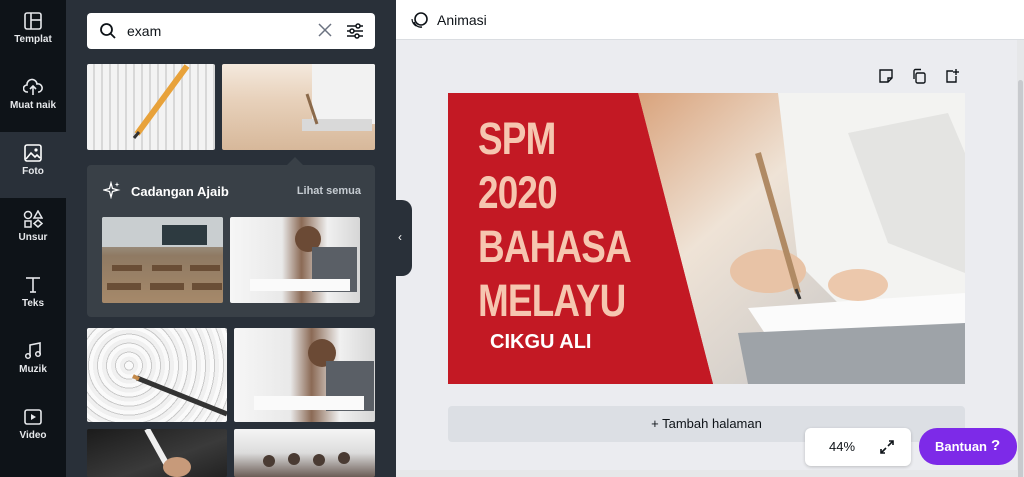 The width and height of the screenshot is (1024, 477). I want to click on title-line-2: 2020, so click(518, 192).